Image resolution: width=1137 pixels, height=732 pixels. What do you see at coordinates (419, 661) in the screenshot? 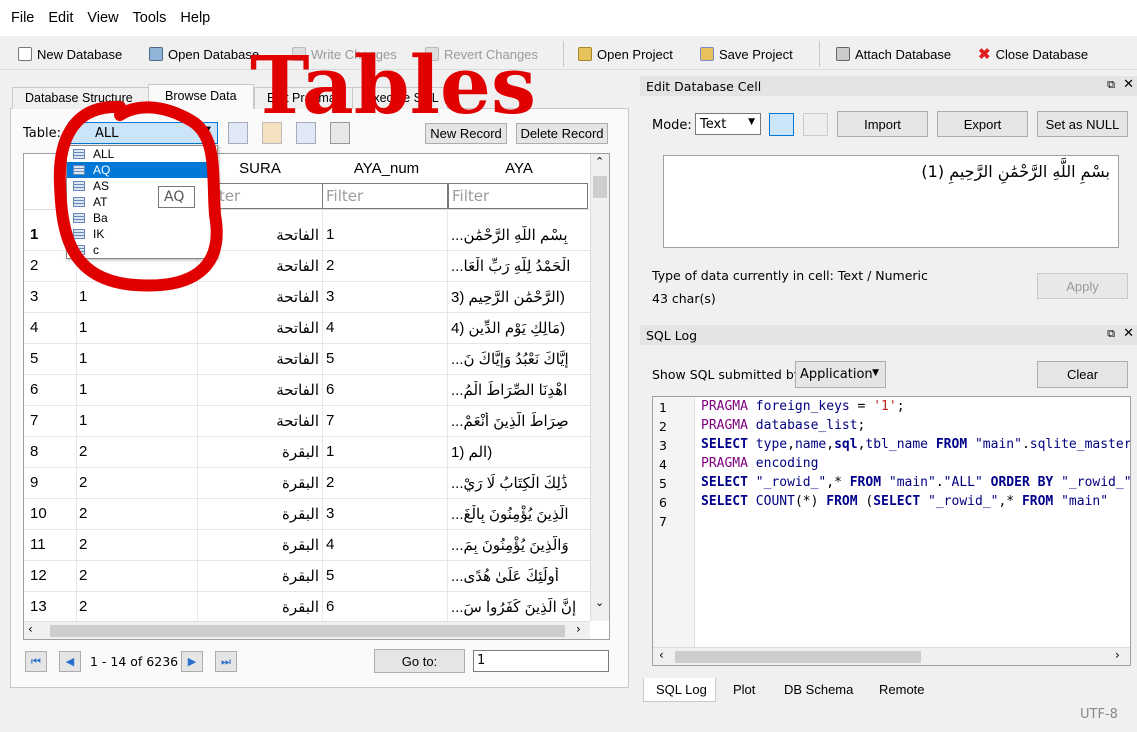
I see `go-to-button: Go to:` at bounding box center [419, 661].